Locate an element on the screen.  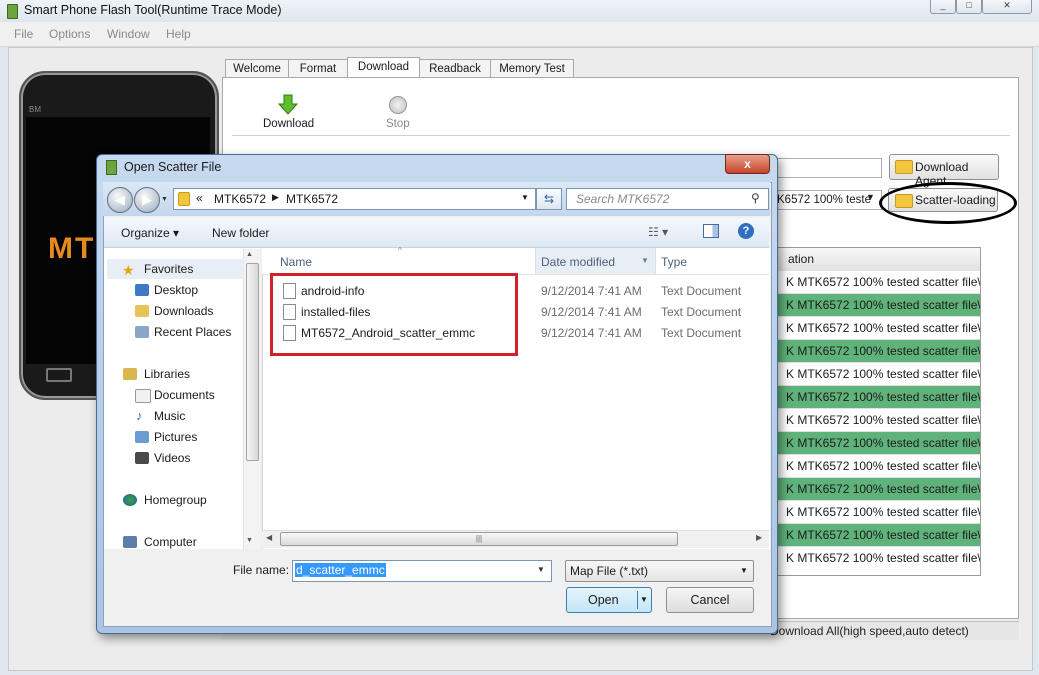
nav-music: Music is located at coordinates (169, 416).